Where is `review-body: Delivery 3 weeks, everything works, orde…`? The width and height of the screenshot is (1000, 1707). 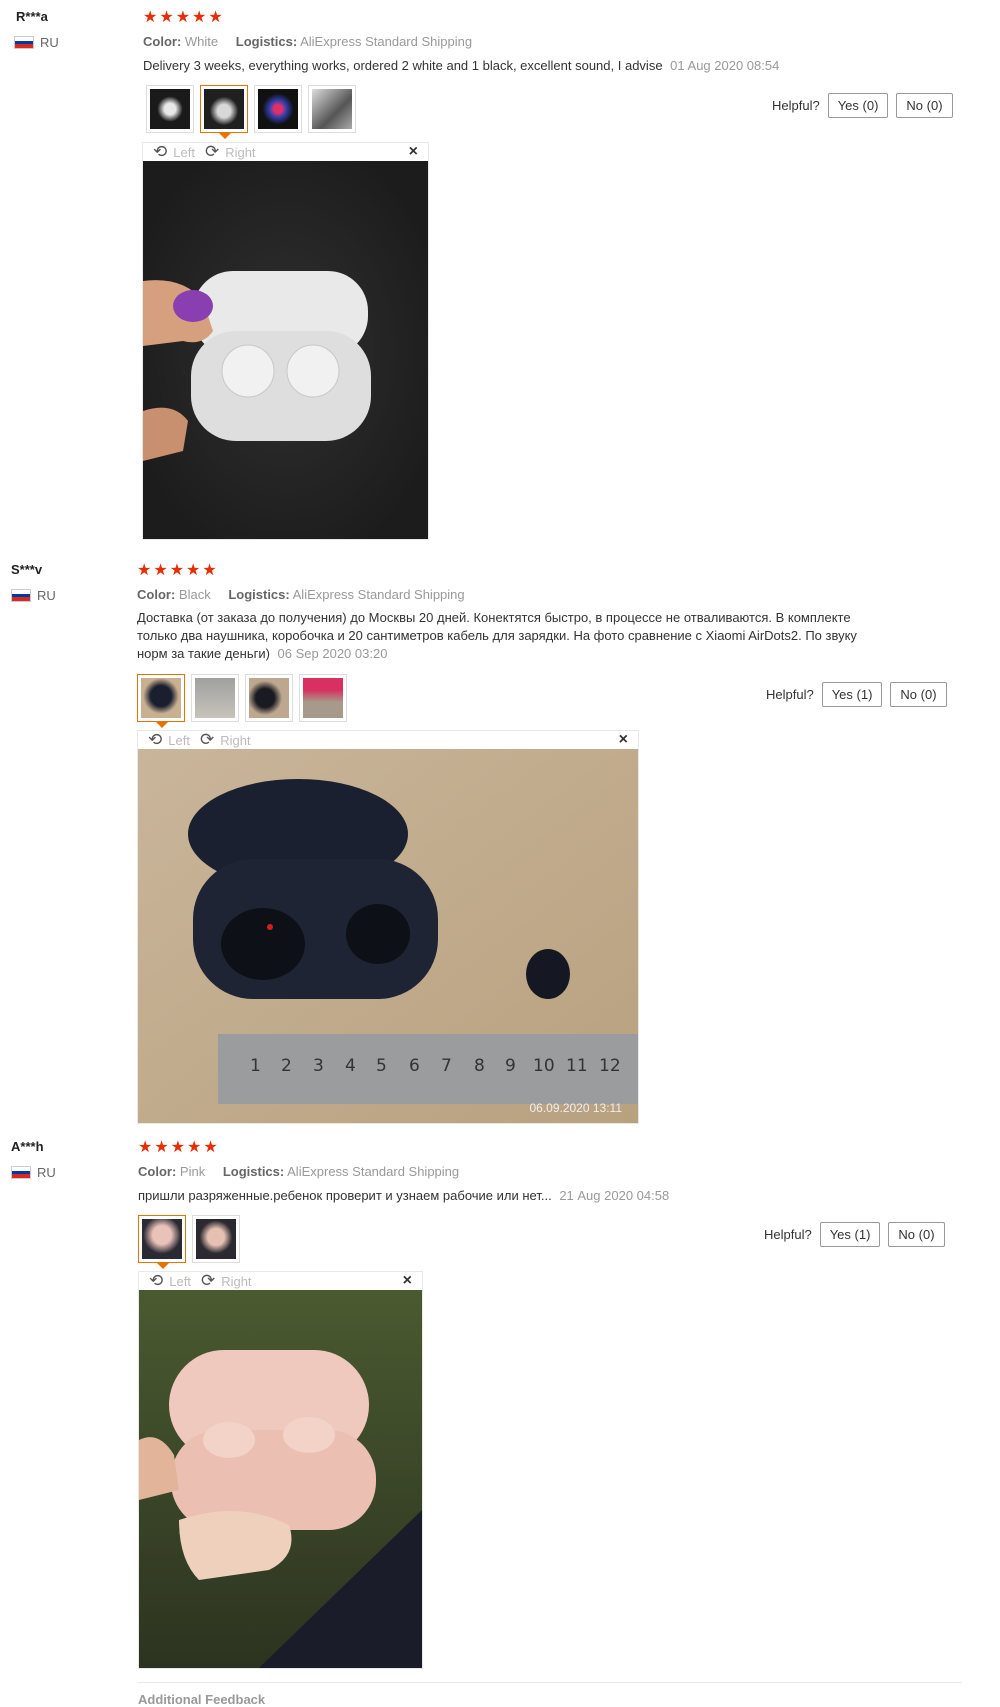
review-body: Delivery 3 weeks, everything works, orde… is located at coordinates (403, 65).